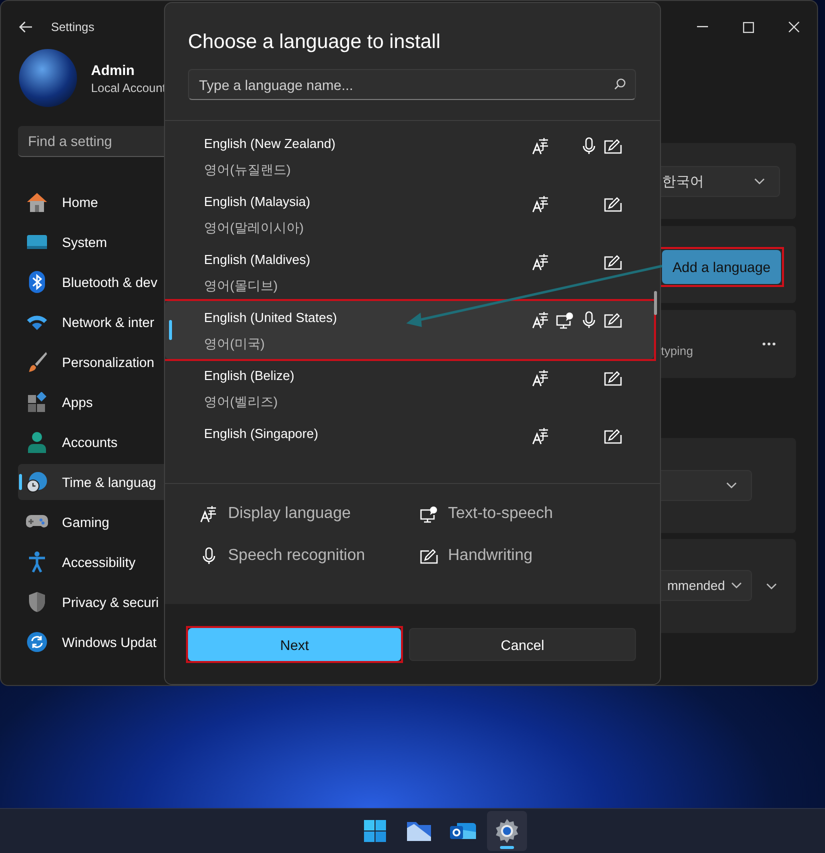  I want to click on house-icon, so click(37, 202).